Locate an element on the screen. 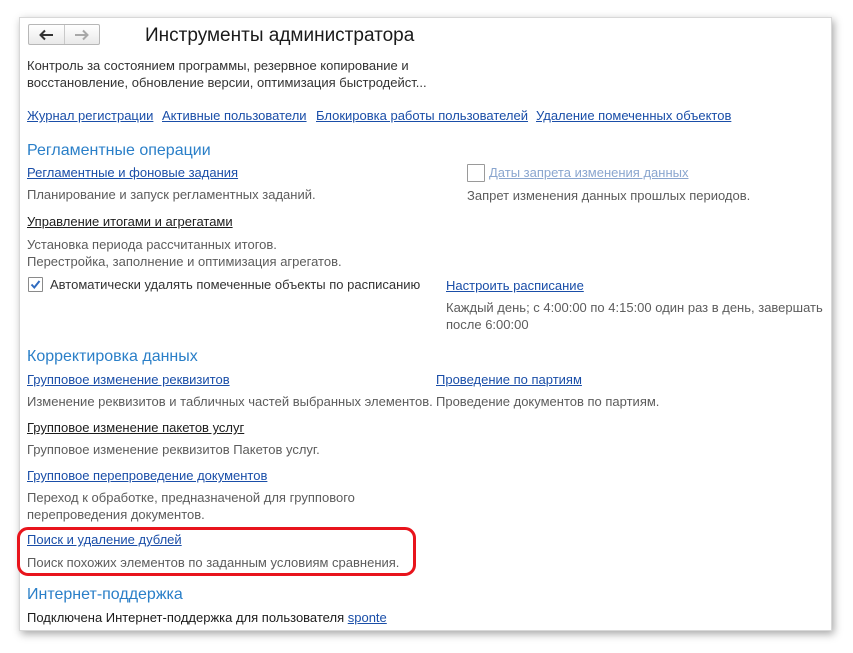 This screenshot has height=653, width=853. back-button is located at coordinates (46, 34).